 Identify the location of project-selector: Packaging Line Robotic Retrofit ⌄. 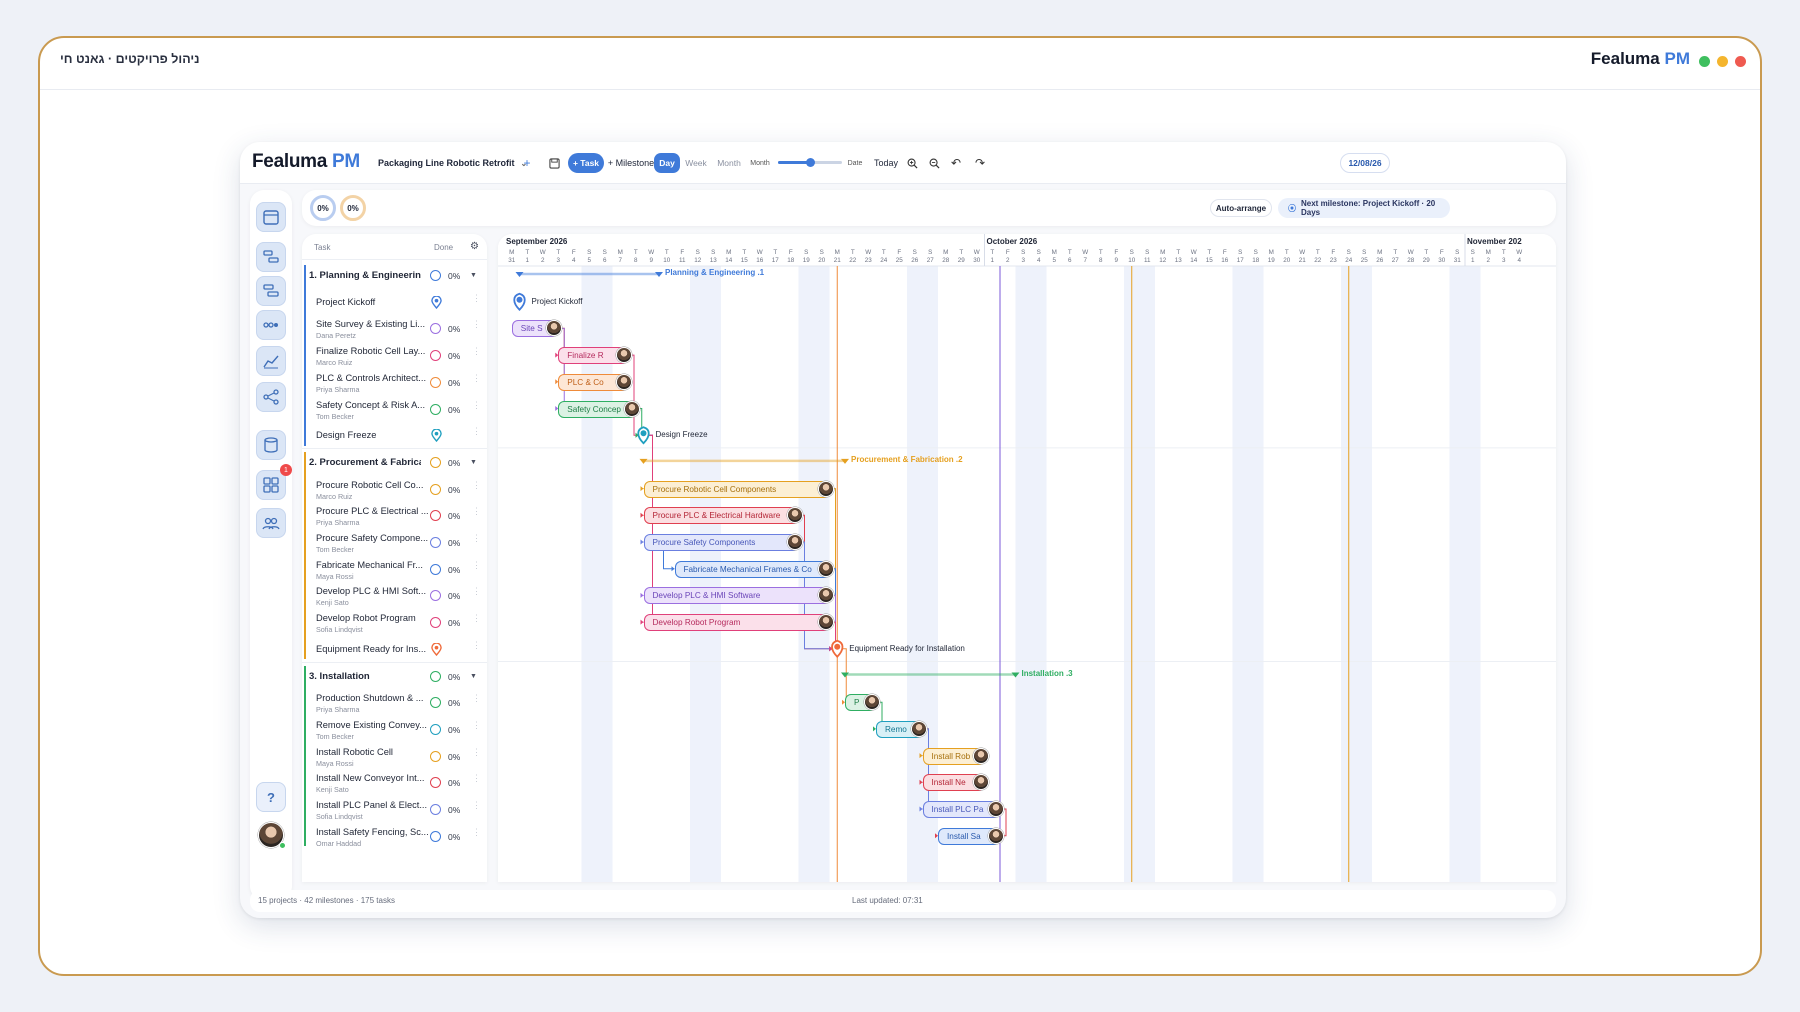
(452, 163).